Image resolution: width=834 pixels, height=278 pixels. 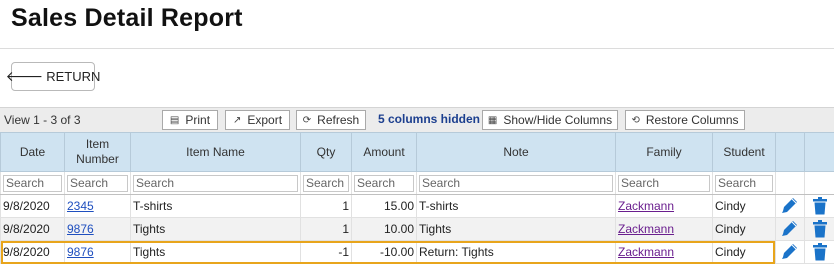 I want to click on restore-columns-button: ⟲ Restore Columns, so click(x=685, y=120).